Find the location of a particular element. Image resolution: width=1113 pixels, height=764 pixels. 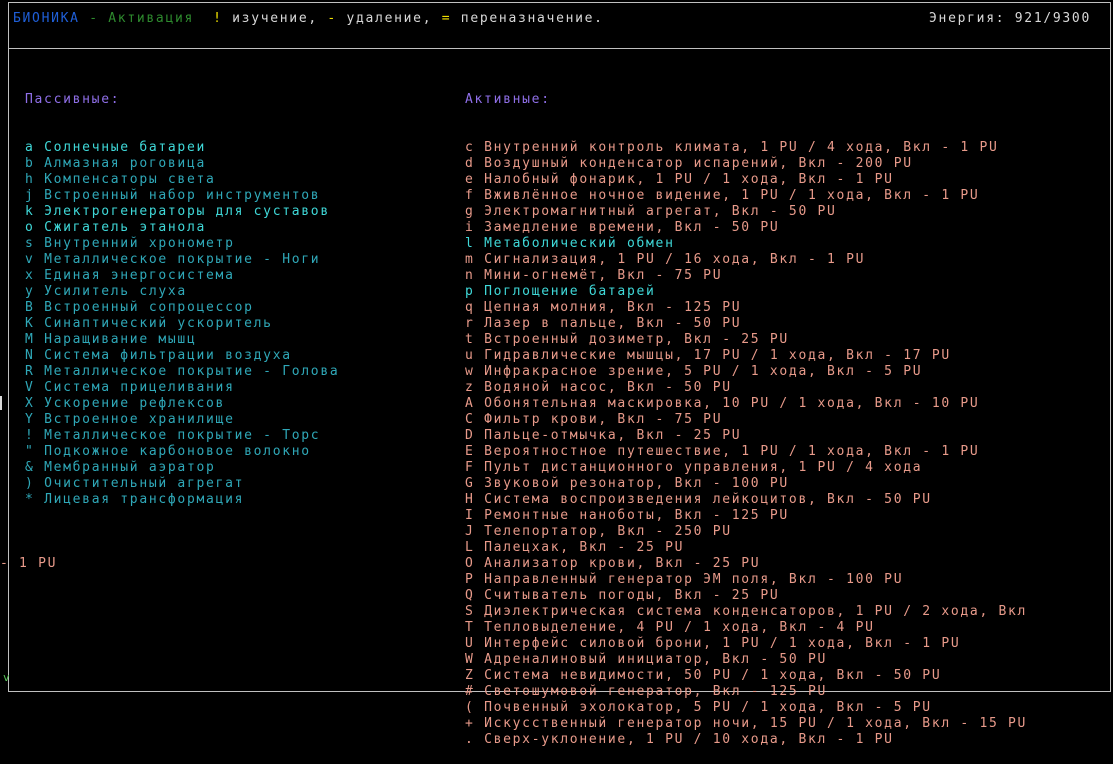

passive-item: B Встроенный сопроцессор is located at coordinates (182, 308).